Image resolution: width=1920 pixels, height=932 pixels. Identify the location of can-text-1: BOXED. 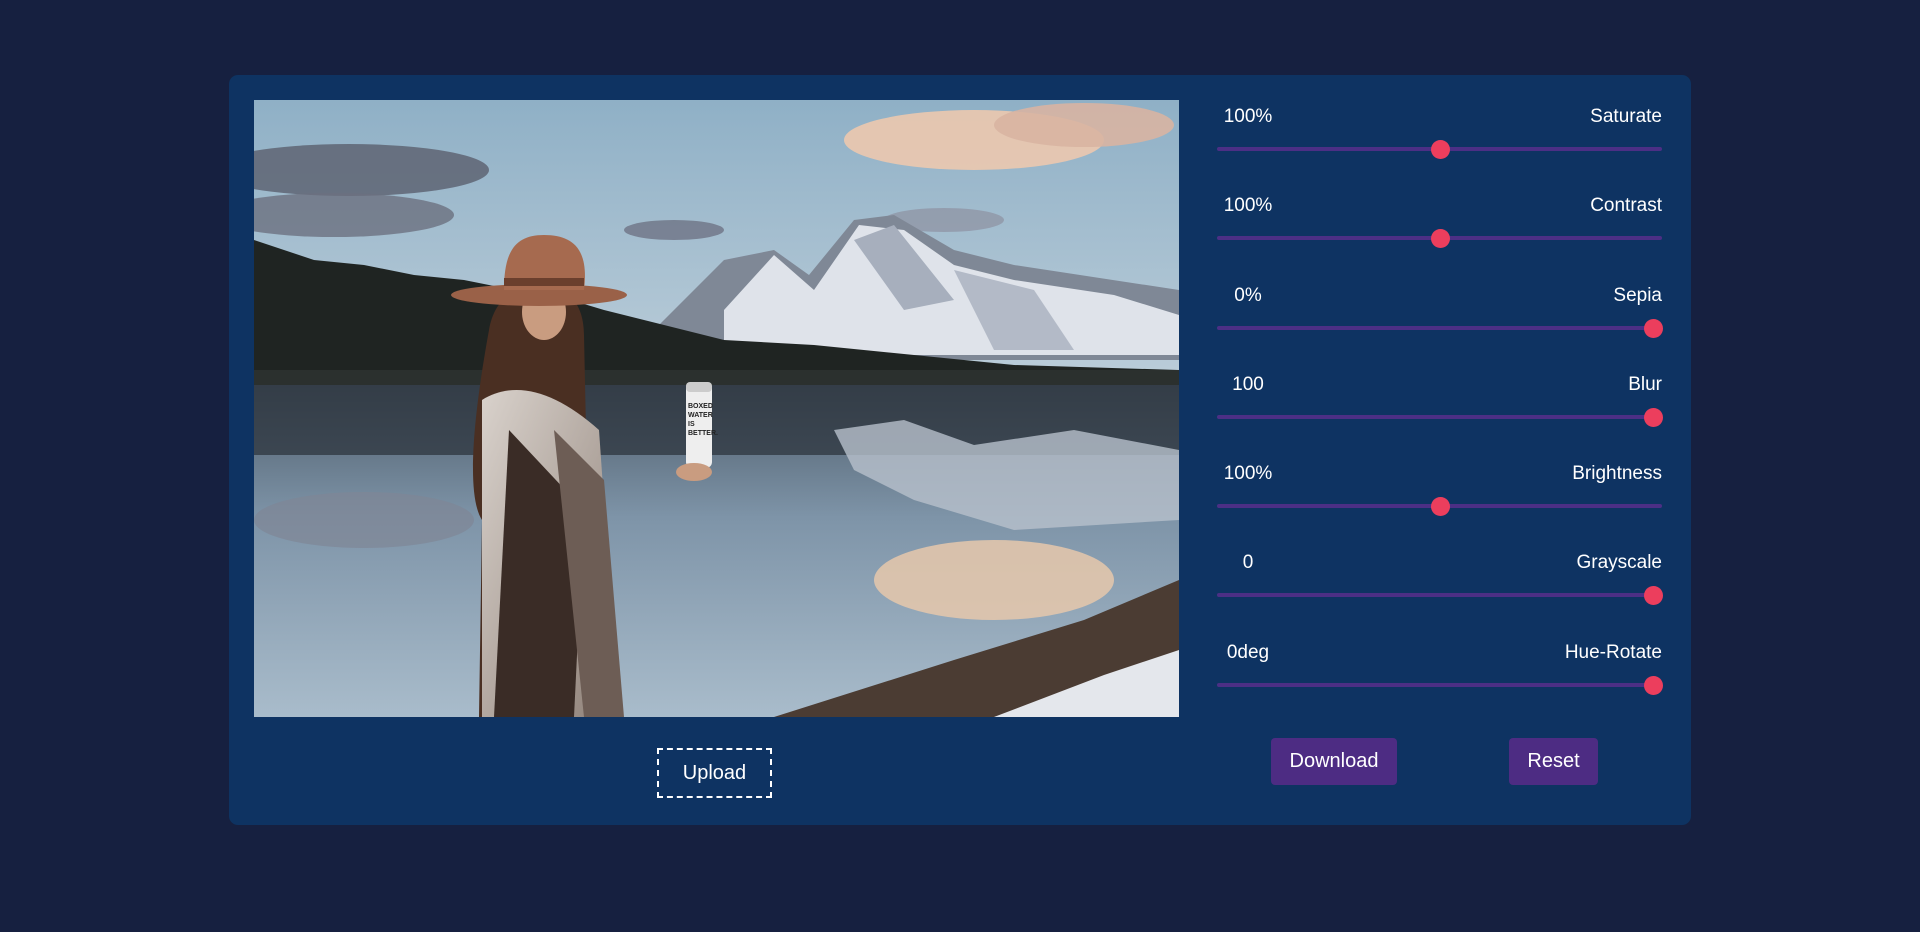
(700, 406).